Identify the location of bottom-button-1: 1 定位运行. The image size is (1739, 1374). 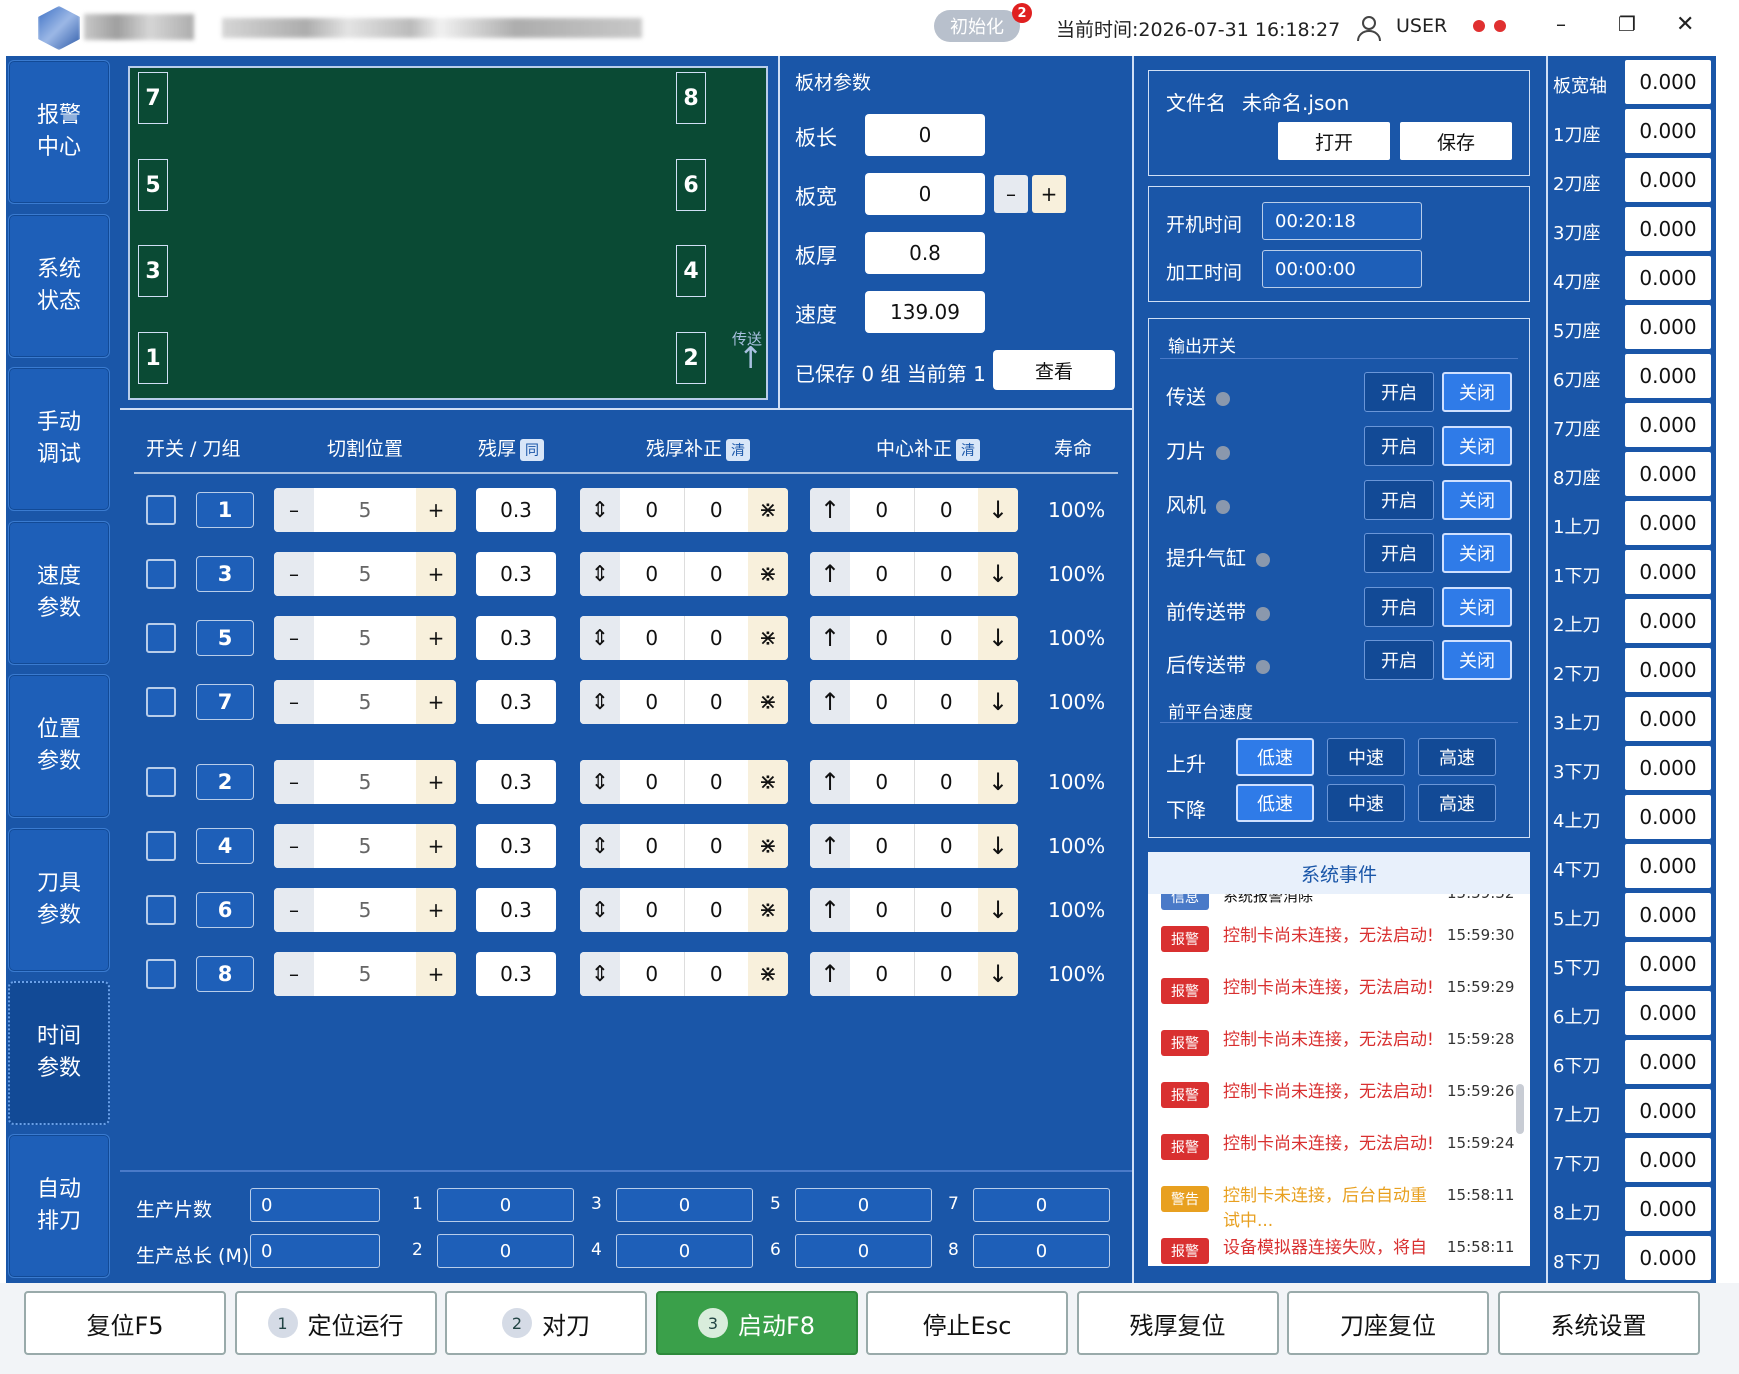
(335, 1323).